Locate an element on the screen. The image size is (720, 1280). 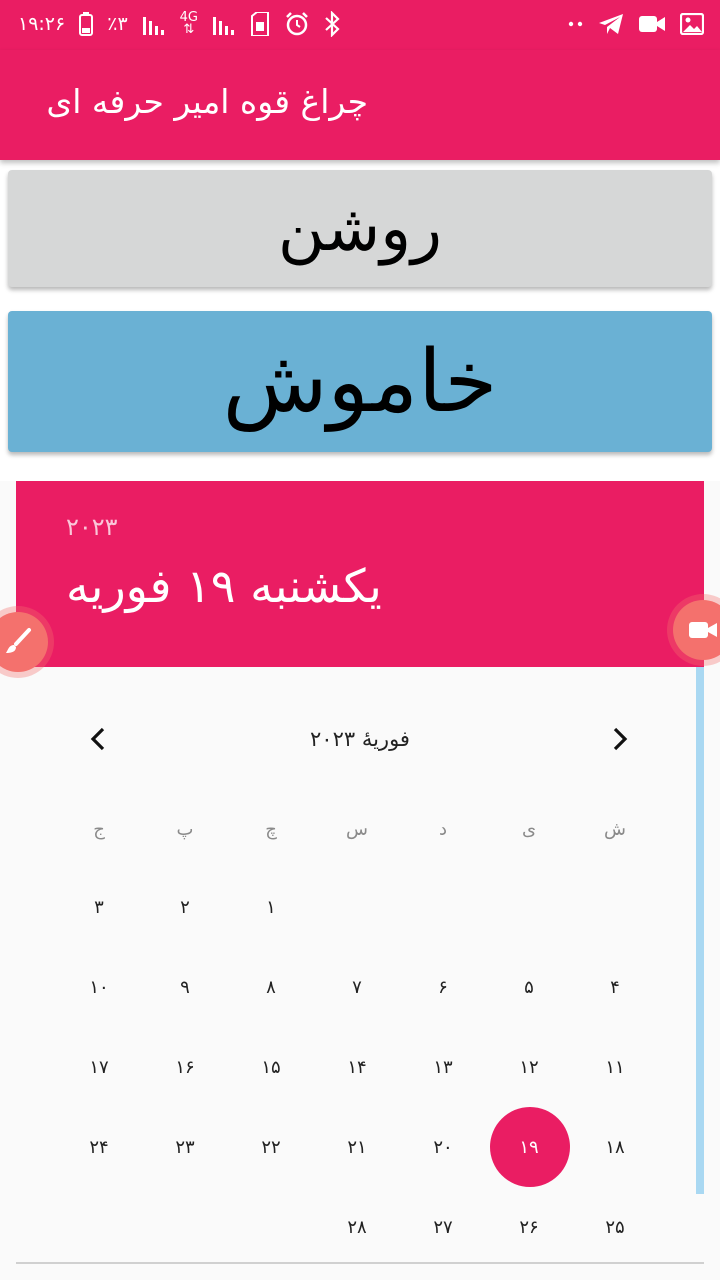
app-bar: چراغ قوه امیر حرفه ای is located at coordinates (360, 105).